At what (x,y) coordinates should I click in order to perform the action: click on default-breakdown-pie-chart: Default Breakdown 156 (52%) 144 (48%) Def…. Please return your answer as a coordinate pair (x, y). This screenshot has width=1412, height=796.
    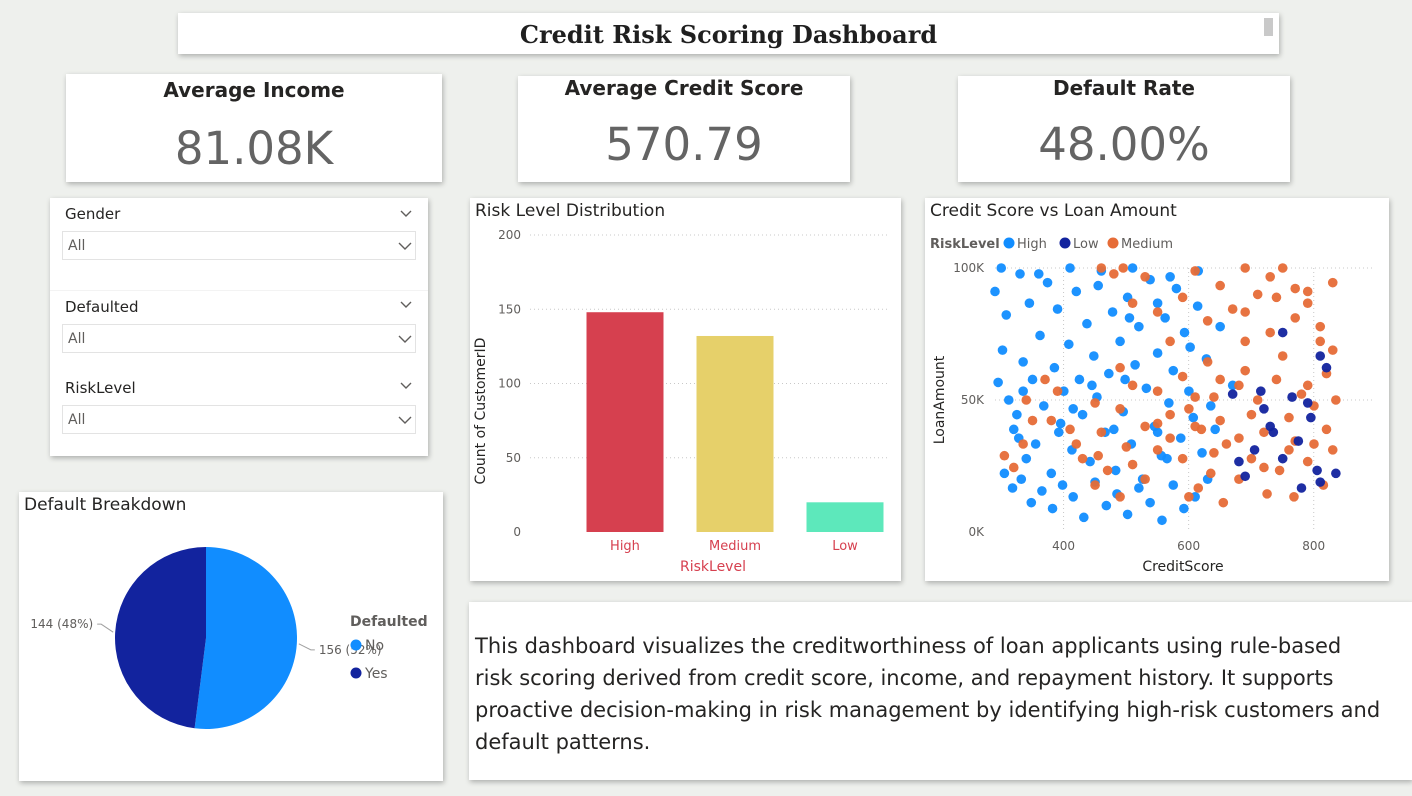
    Looking at the image, I should click on (231, 636).